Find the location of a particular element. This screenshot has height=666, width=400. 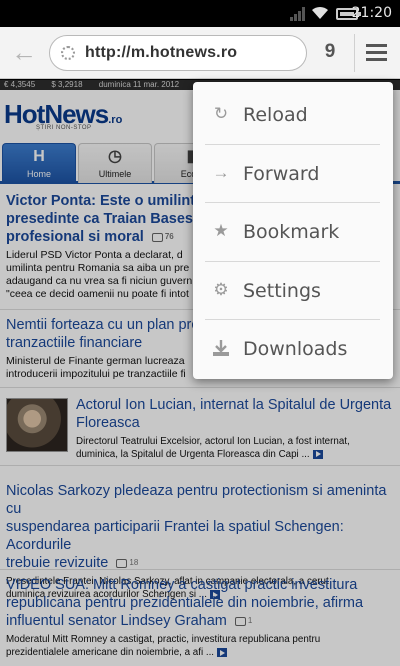

back-button: ← is located at coordinates (24, 53).